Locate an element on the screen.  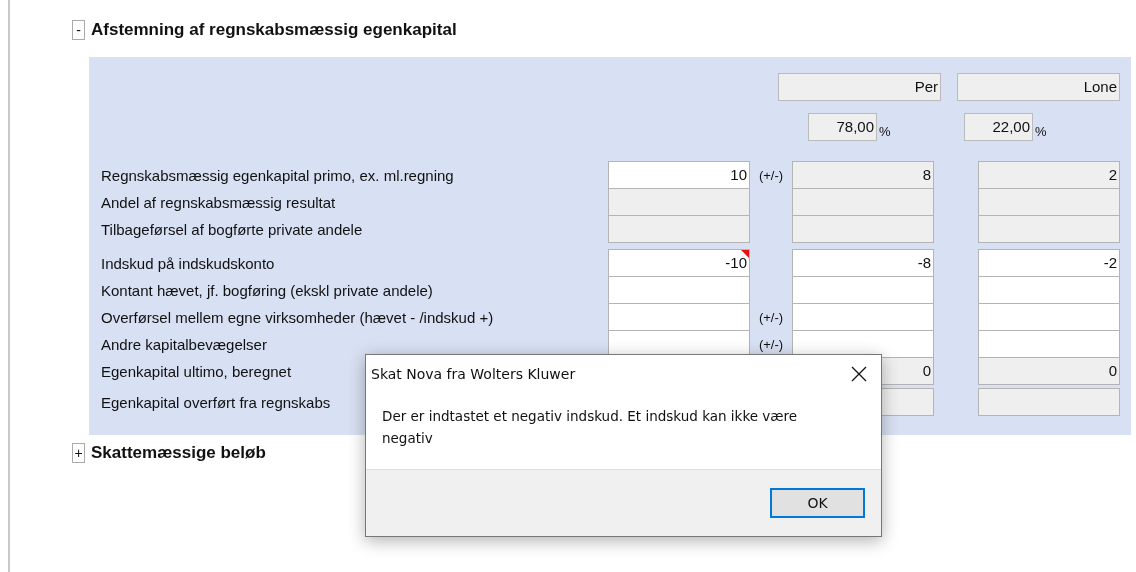
ok-button: OK is located at coordinates (817, 503).